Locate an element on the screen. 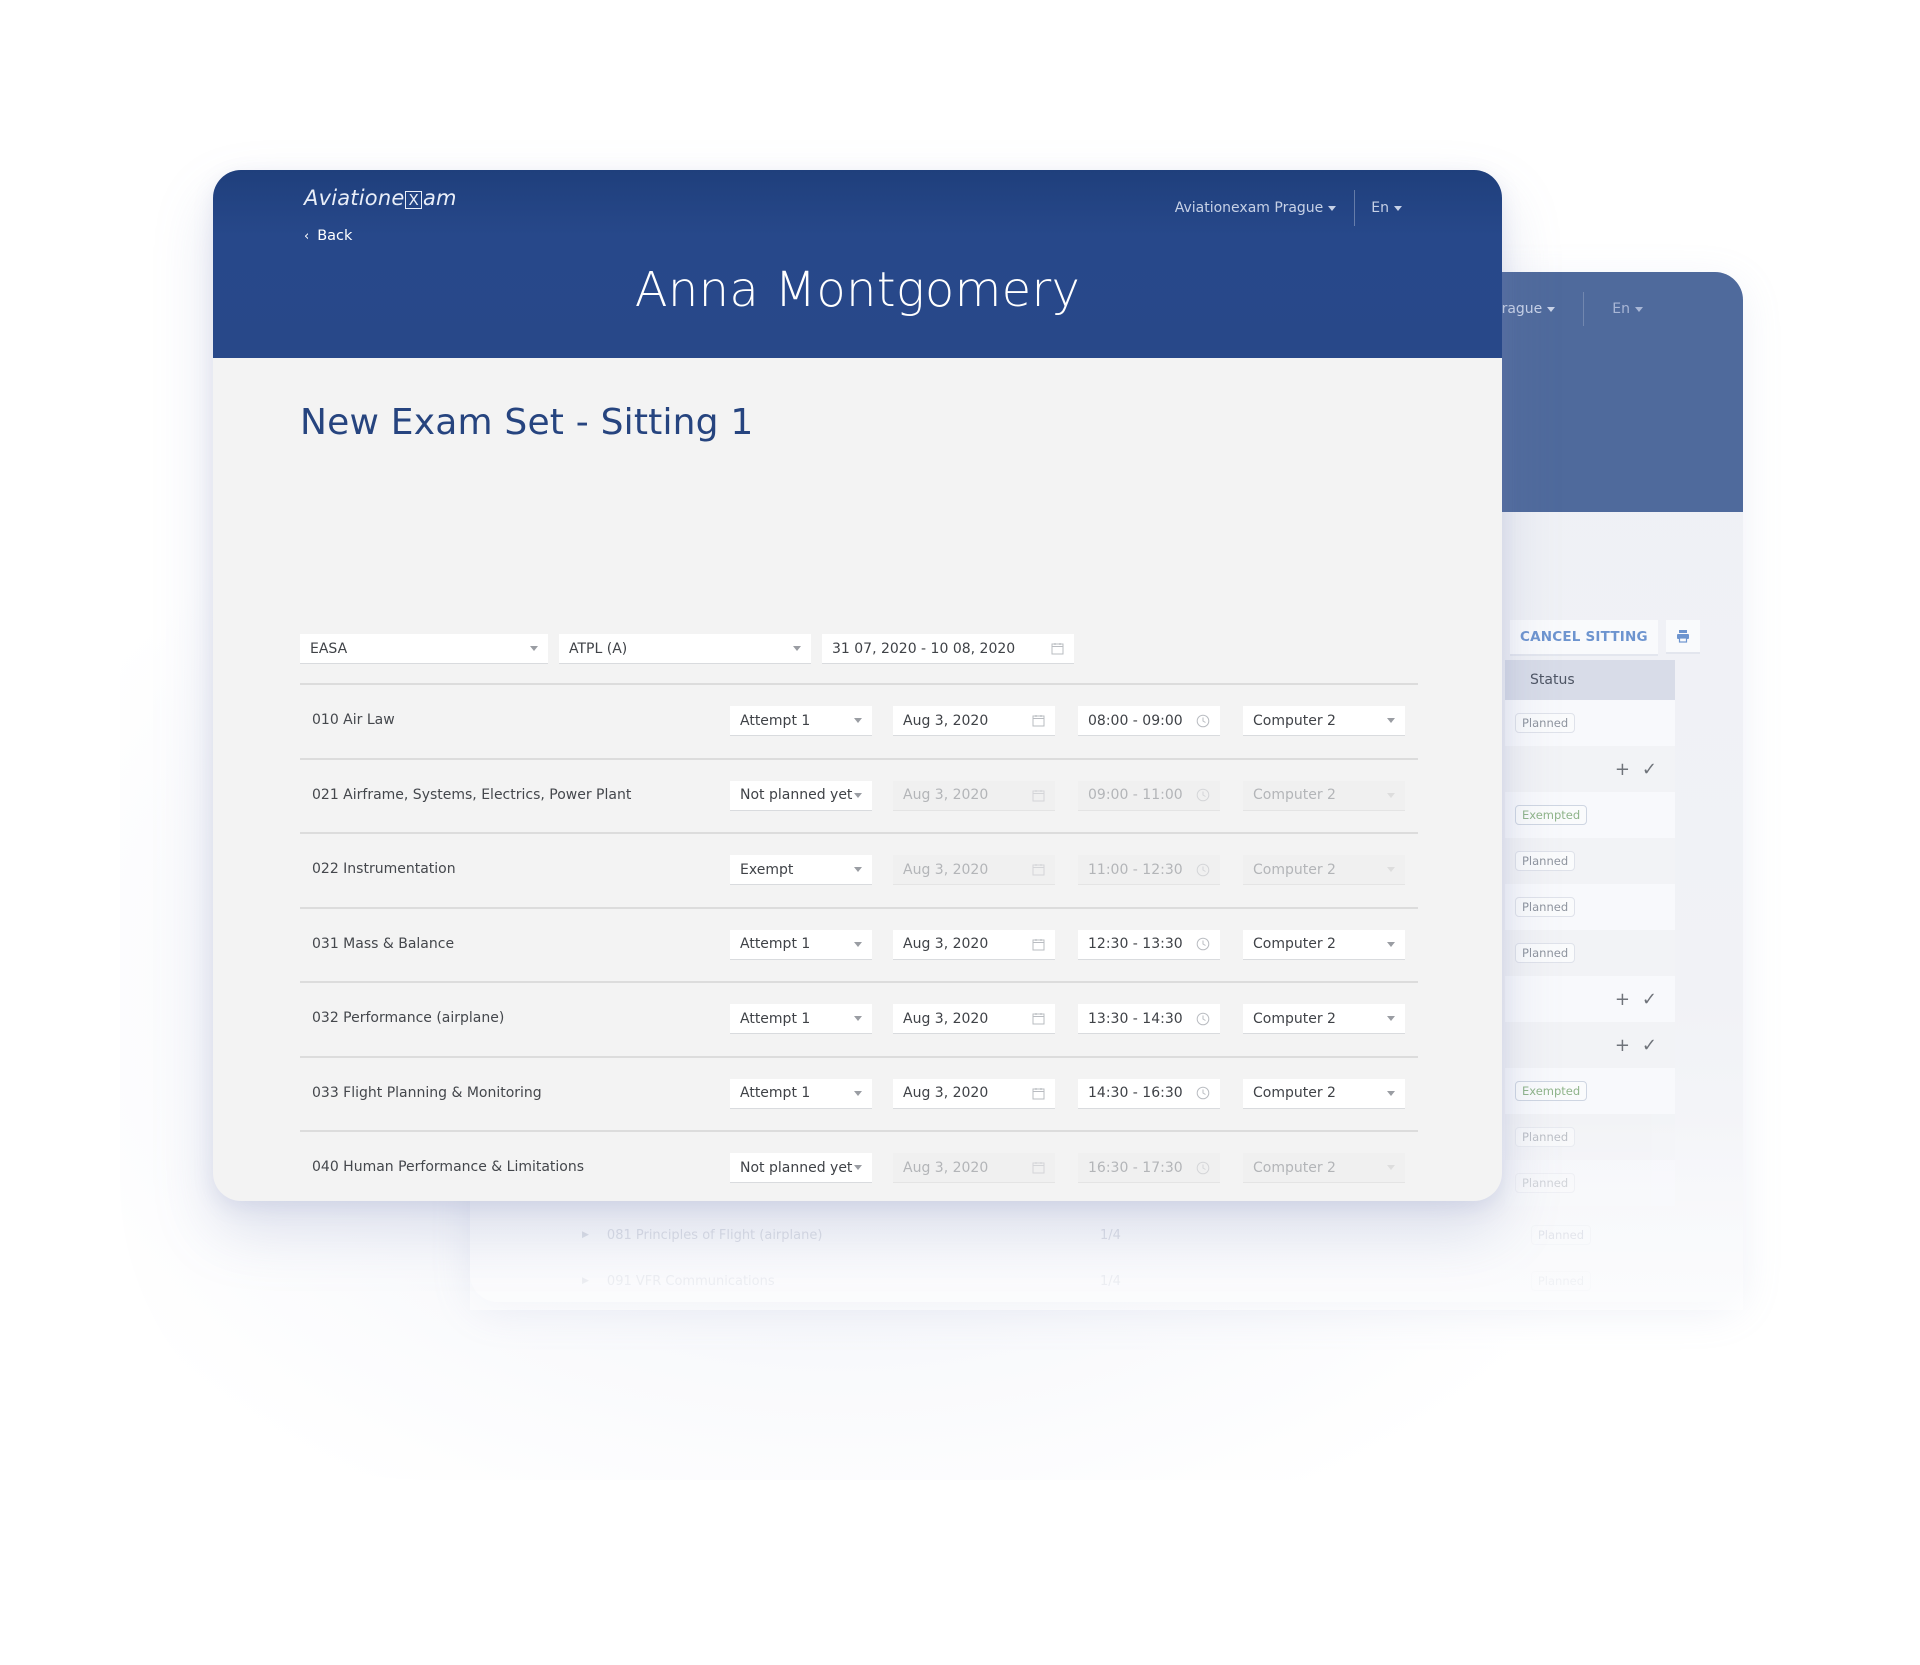 The width and height of the screenshot is (1920, 1665). exam-time-input: 14:30 - 16:30 is located at coordinates (1149, 1093).